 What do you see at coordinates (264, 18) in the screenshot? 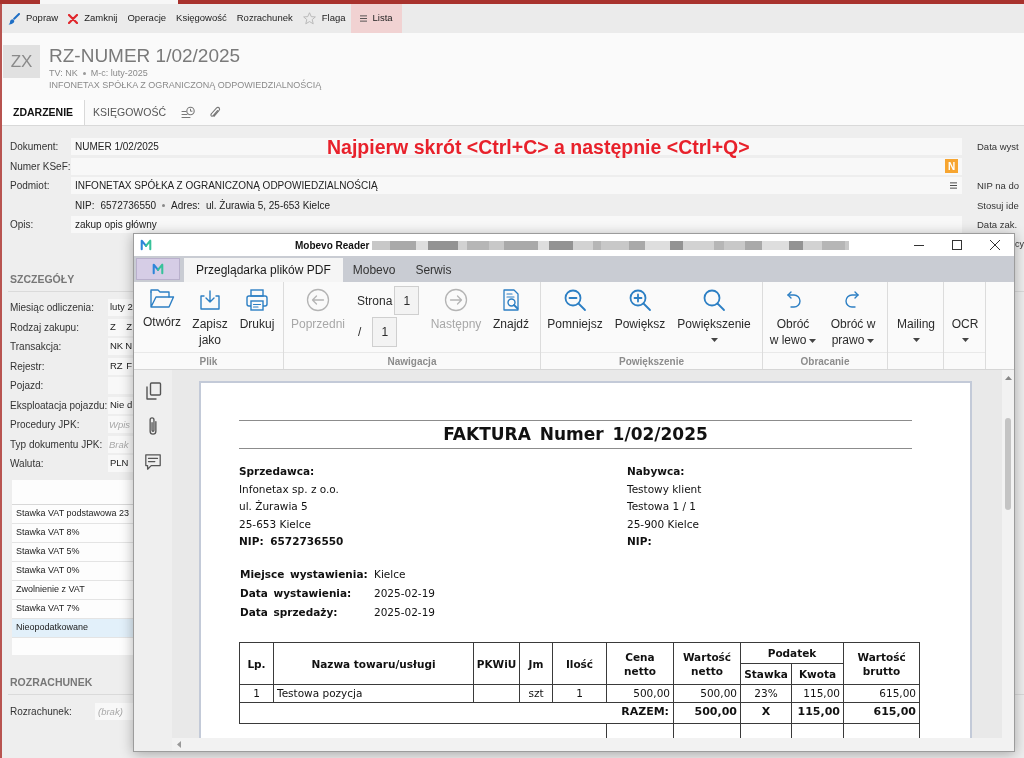
I see `toolbar-button: Rozrachunek` at bounding box center [264, 18].